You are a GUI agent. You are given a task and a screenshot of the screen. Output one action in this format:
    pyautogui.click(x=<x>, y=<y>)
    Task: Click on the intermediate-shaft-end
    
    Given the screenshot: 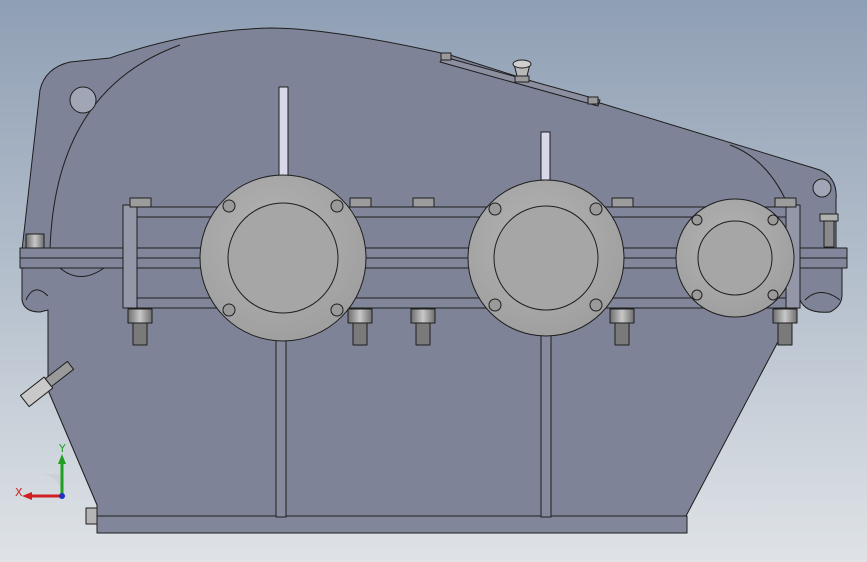 What is the action you would take?
    pyautogui.click(x=545, y=156)
    